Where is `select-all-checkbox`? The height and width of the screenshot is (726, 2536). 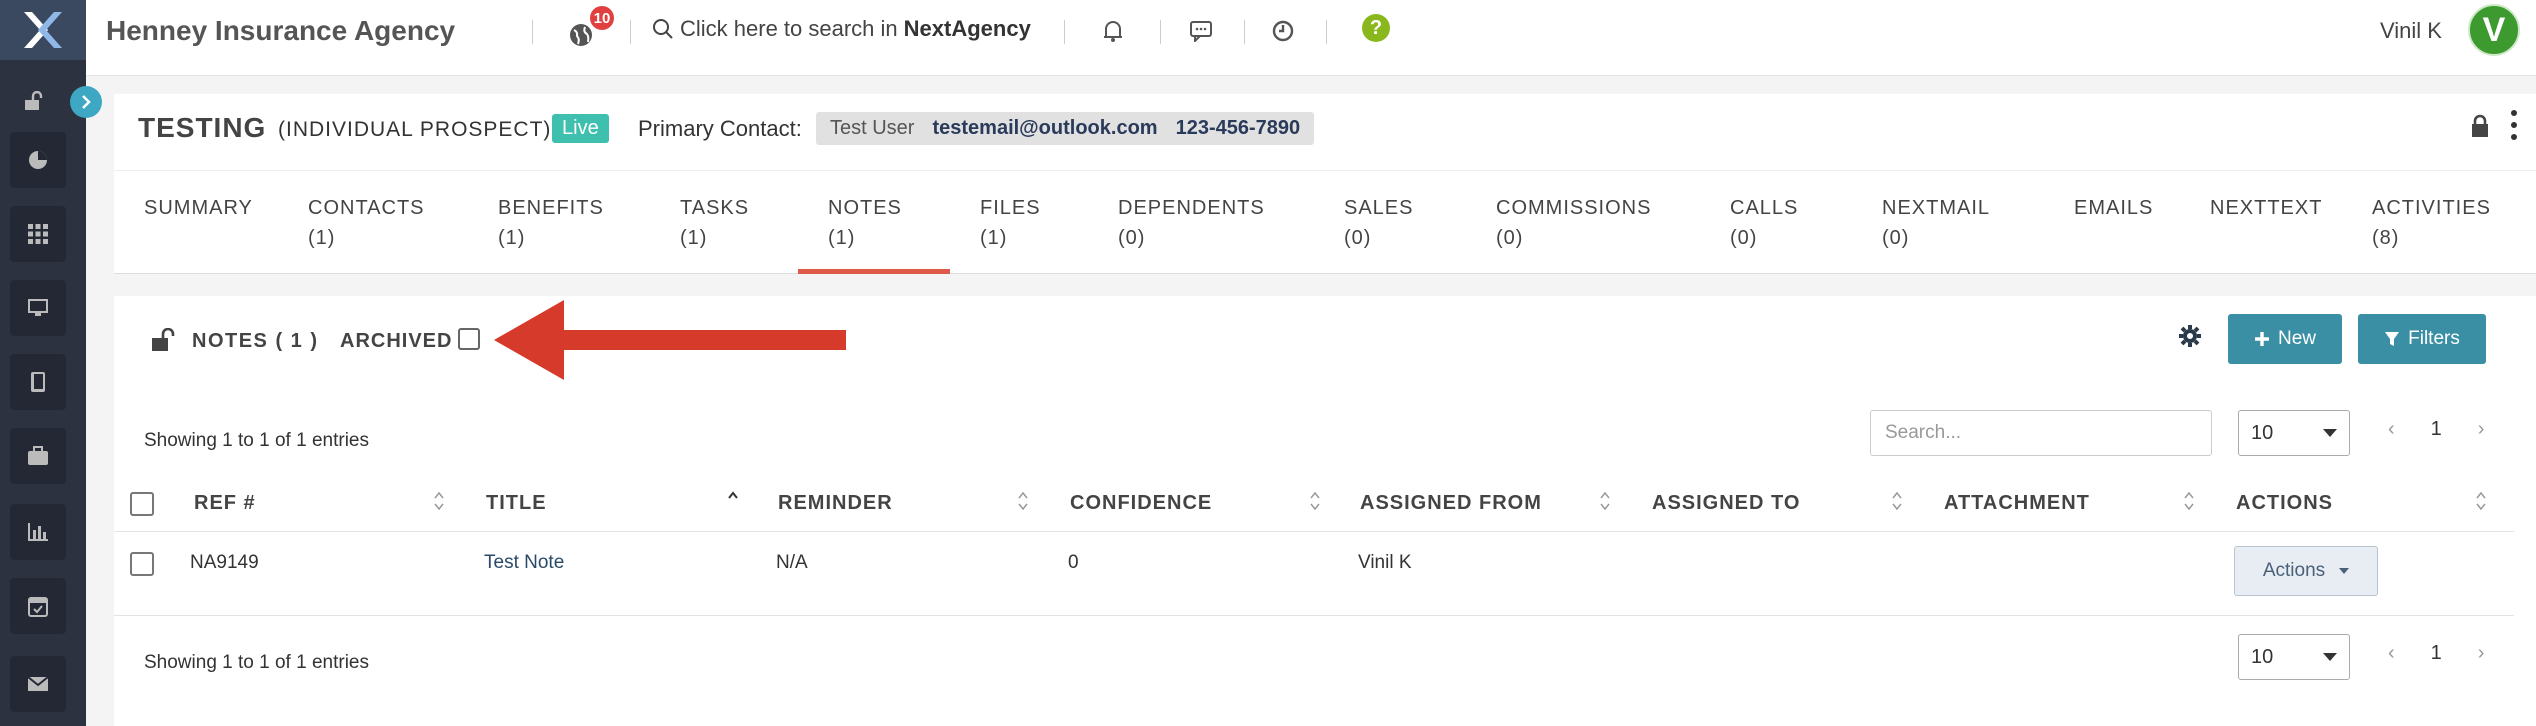 select-all-checkbox is located at coordinates (142, 504).